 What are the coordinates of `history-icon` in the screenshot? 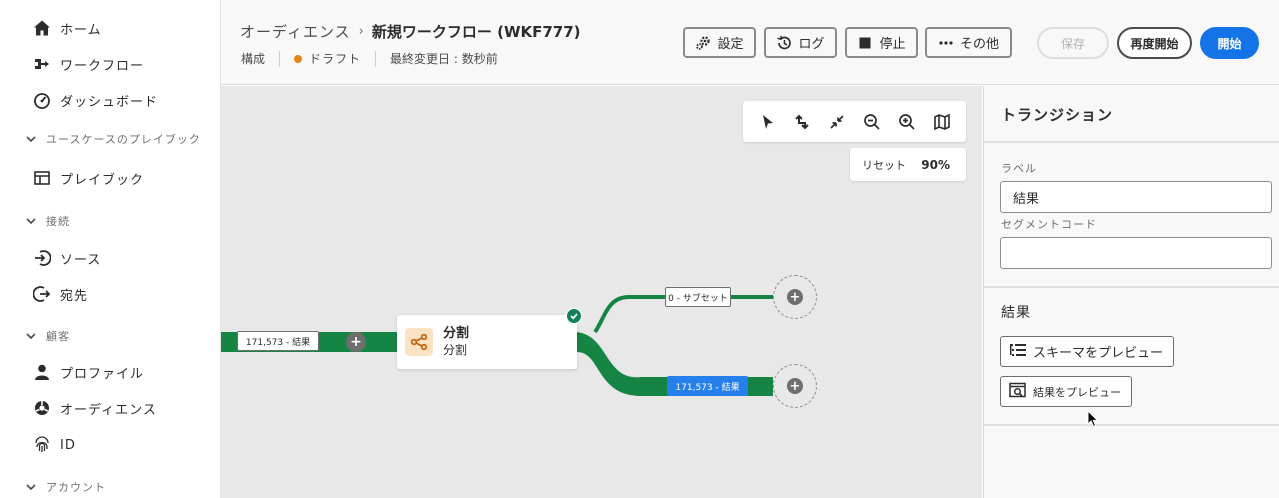 It's located at (784, 43).